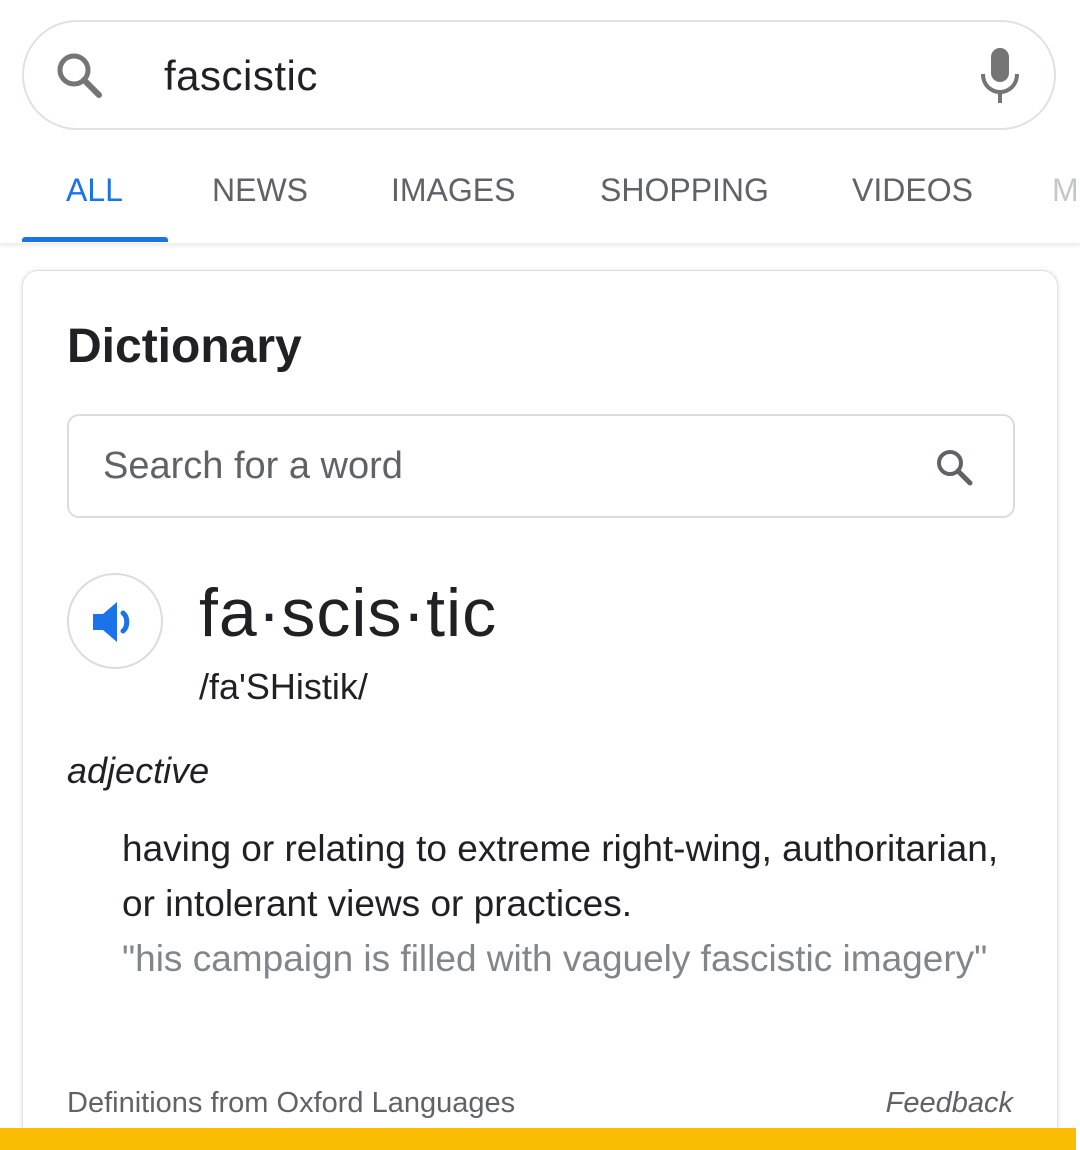  I want to click on speaker-icon, so click(111, 622).